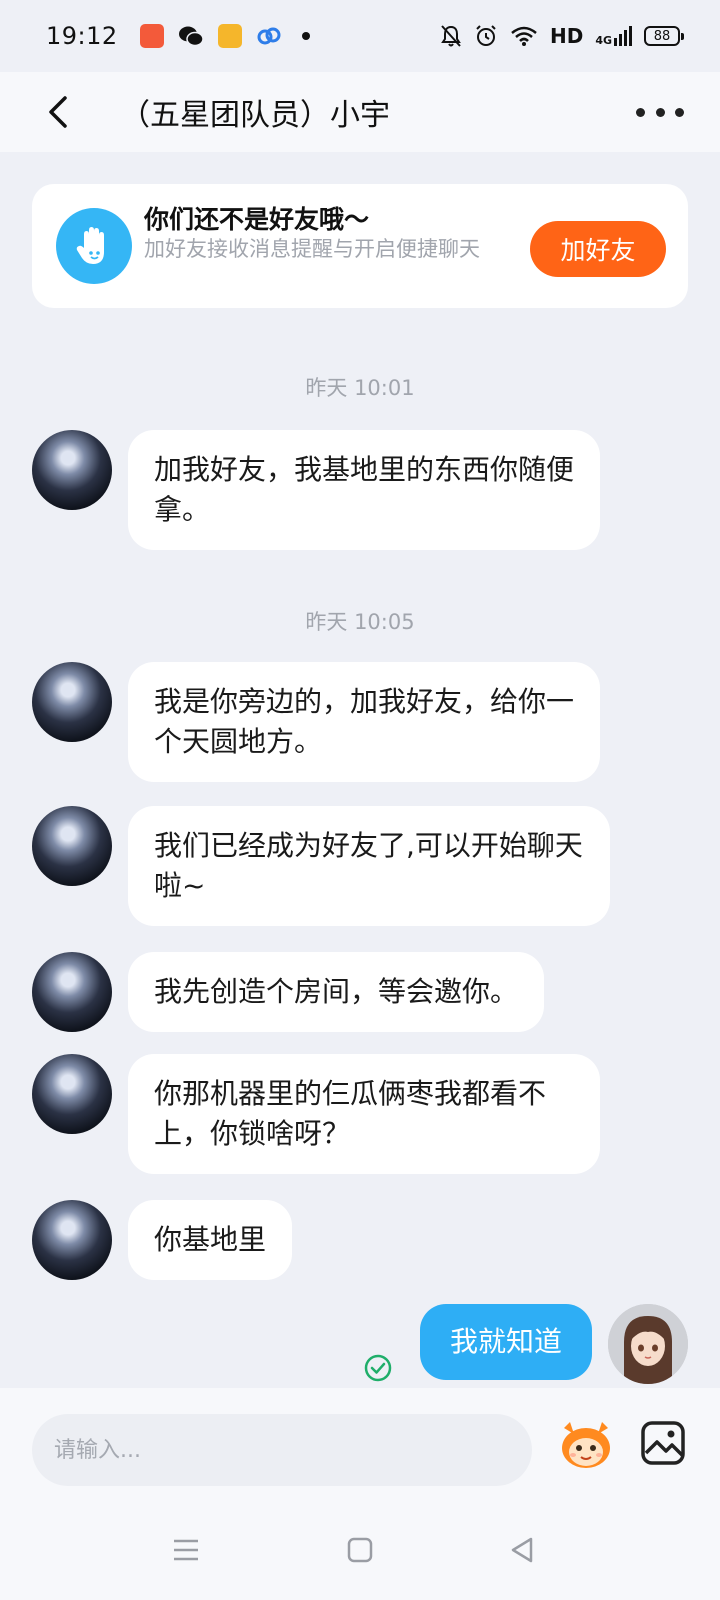 The width and height of the screenshot is (720, 1600). I want to click on emoji-mascot-icon, so click(586, 1445).